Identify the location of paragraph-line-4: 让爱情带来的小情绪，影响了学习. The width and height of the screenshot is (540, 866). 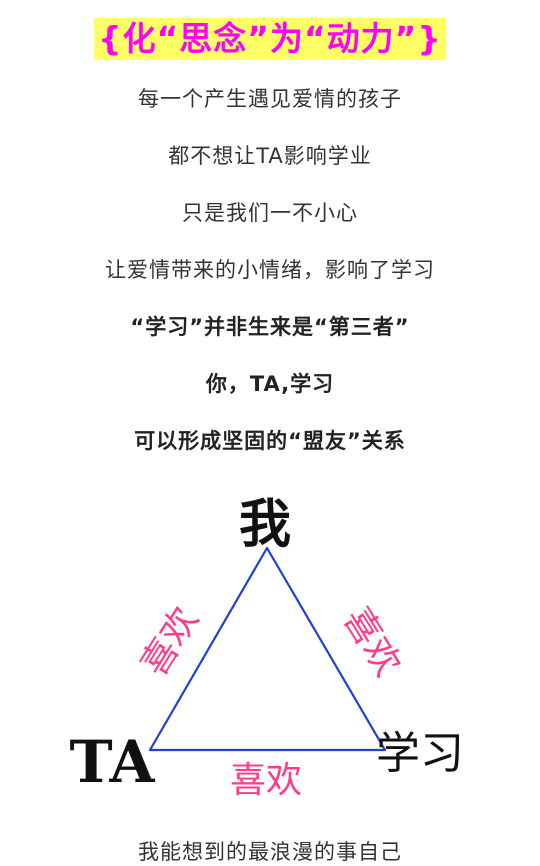
(270, 270).